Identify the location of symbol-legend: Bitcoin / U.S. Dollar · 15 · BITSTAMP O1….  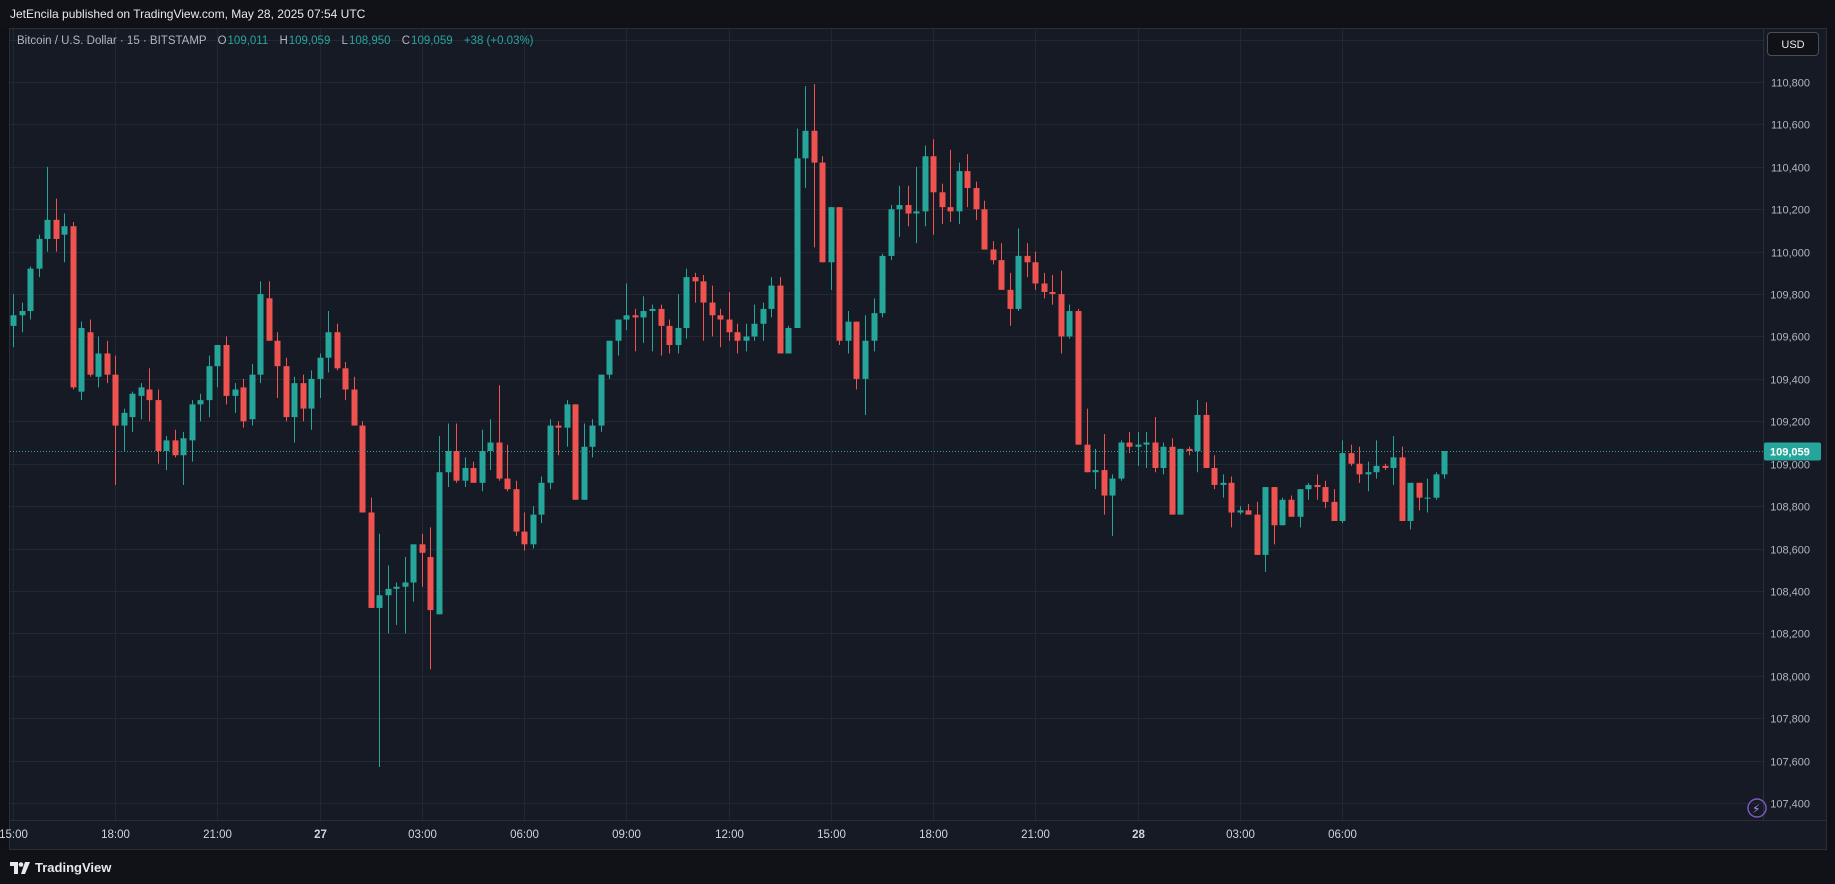
(279, 41).